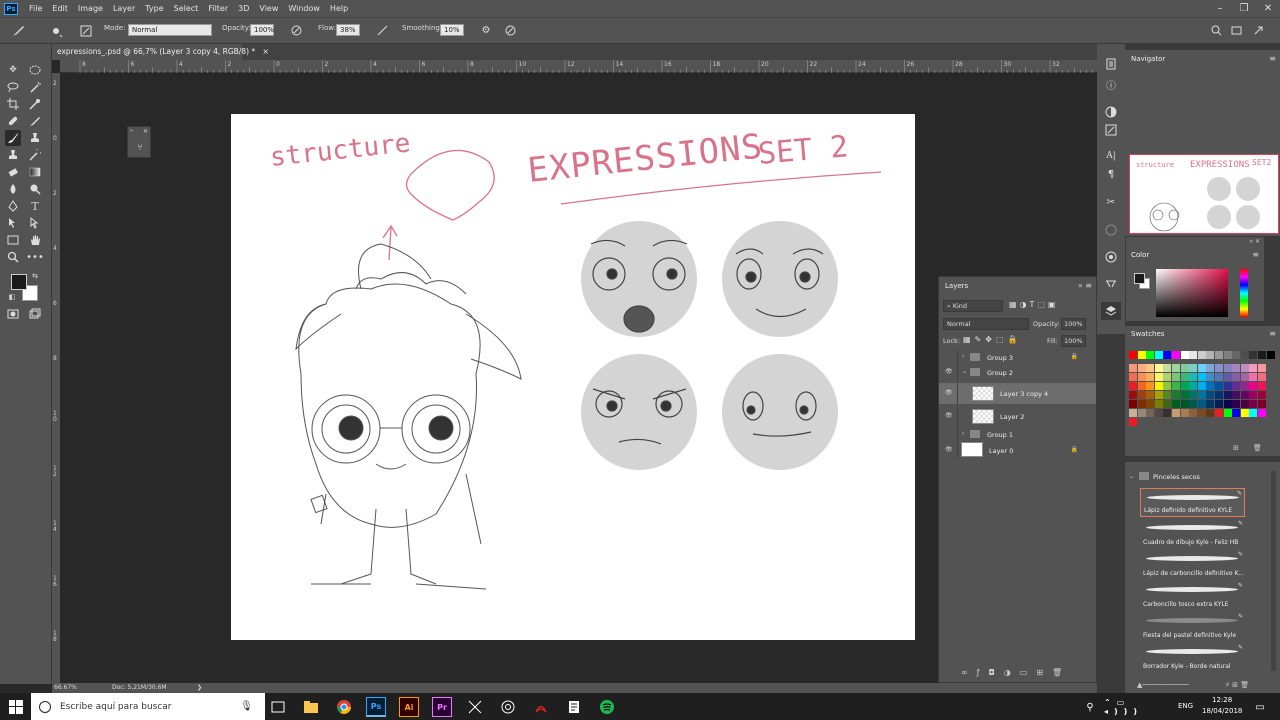  I want to click on layer-row: › Group 1, so click(1017, 434).